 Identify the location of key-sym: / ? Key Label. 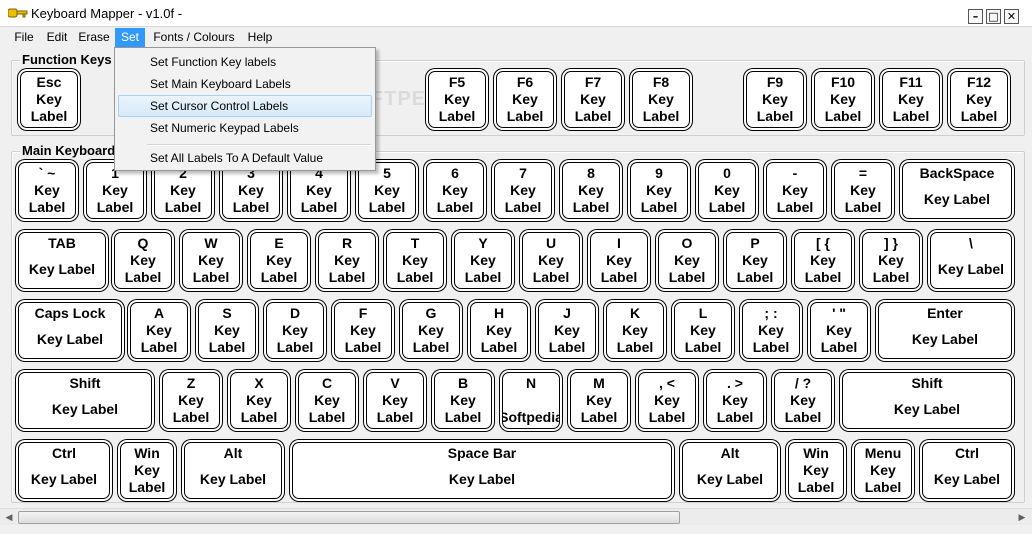
(803, 400).